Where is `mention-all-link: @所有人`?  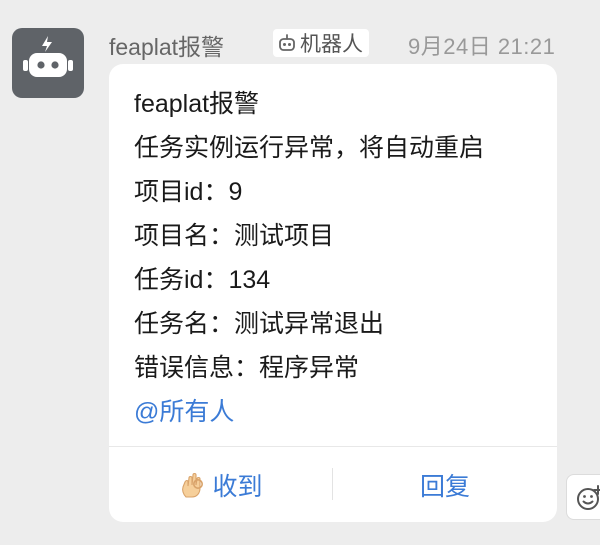 mention-all-link: @所有人 is located at coordinates (309, 412).